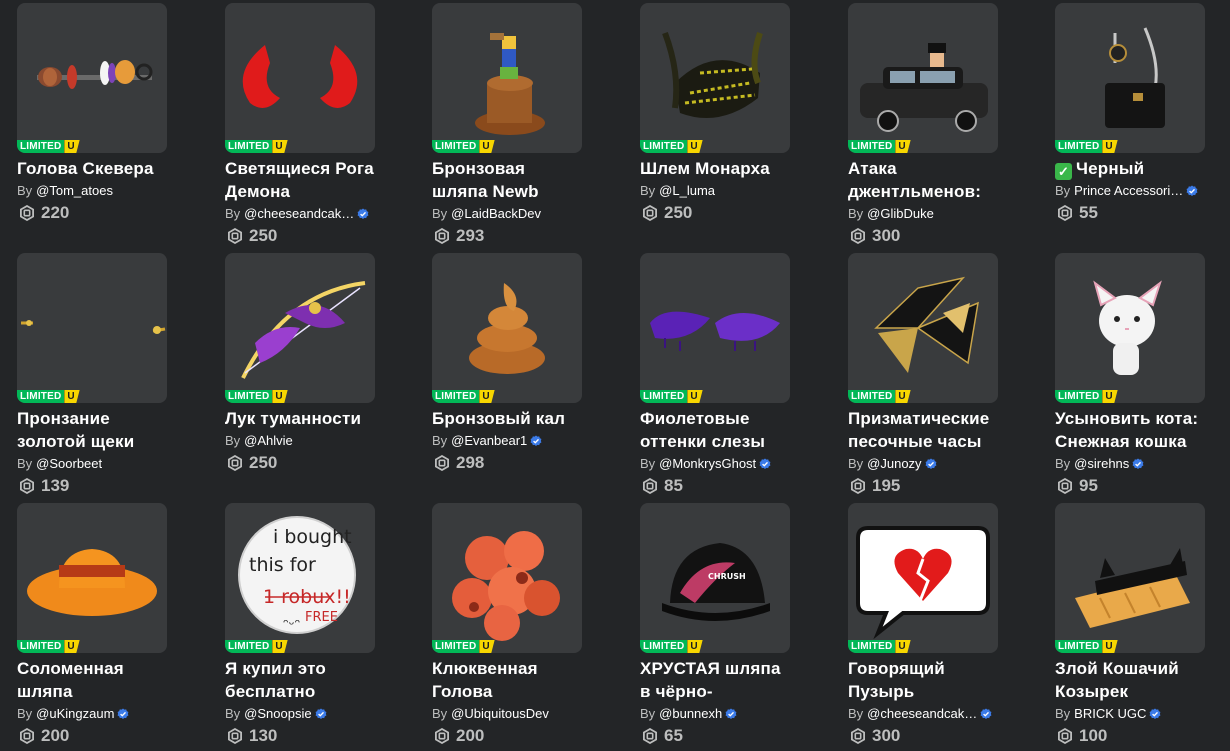  What do you see at coordinates (74, 191) in the screenshot?
I see `creator-name-link: @Tom_atoes` at bounding box center [74, 191].